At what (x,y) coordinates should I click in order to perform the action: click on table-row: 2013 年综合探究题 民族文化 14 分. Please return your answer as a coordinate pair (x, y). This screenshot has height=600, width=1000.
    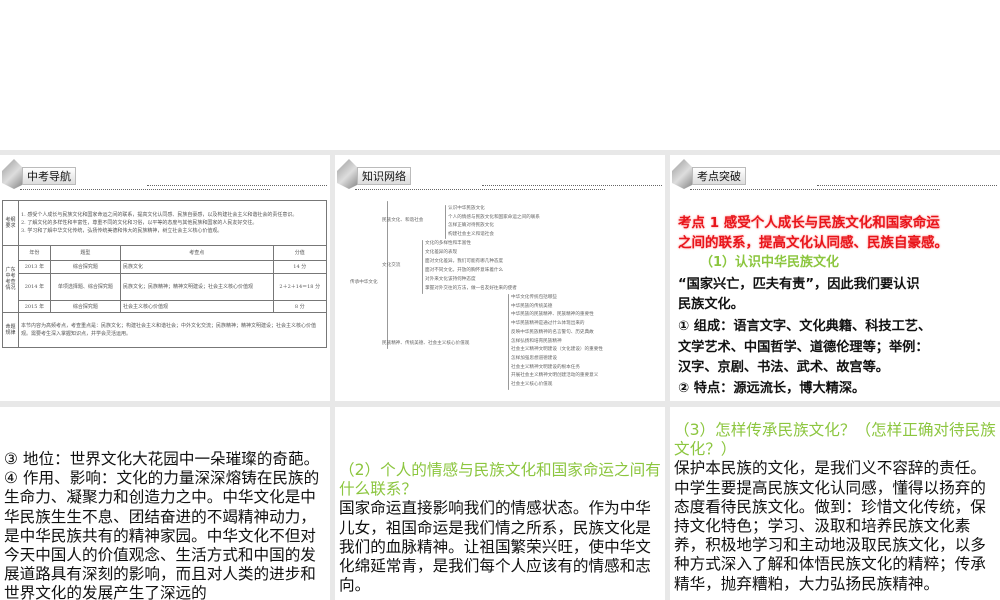
    Looking at the image, I should click on (165, 267).